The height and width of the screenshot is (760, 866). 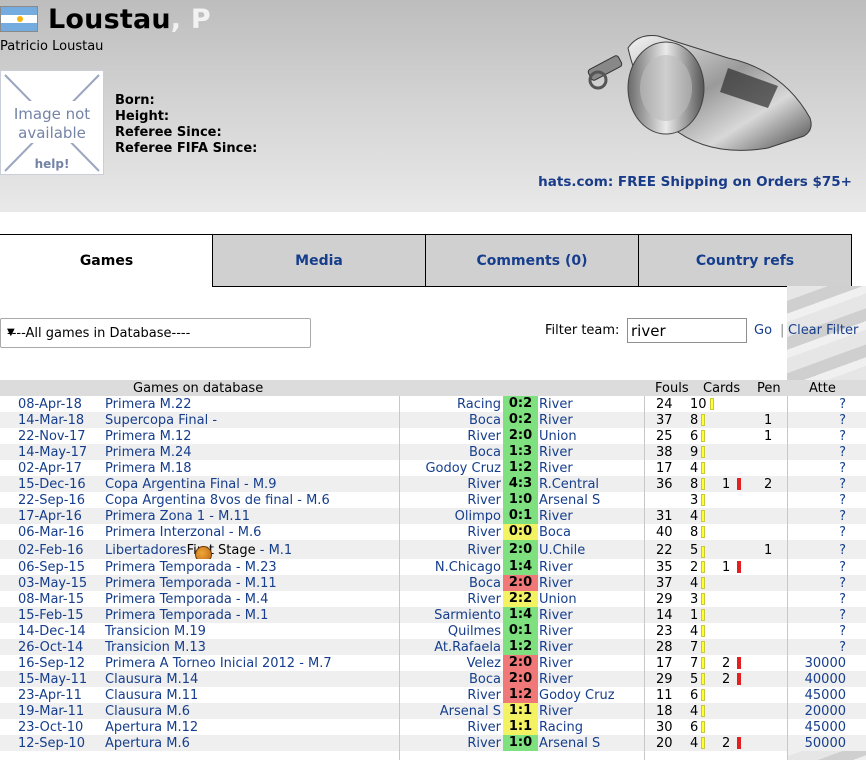 I want to click on home-team-link: Sarmiento, so click(x=467, y=615).